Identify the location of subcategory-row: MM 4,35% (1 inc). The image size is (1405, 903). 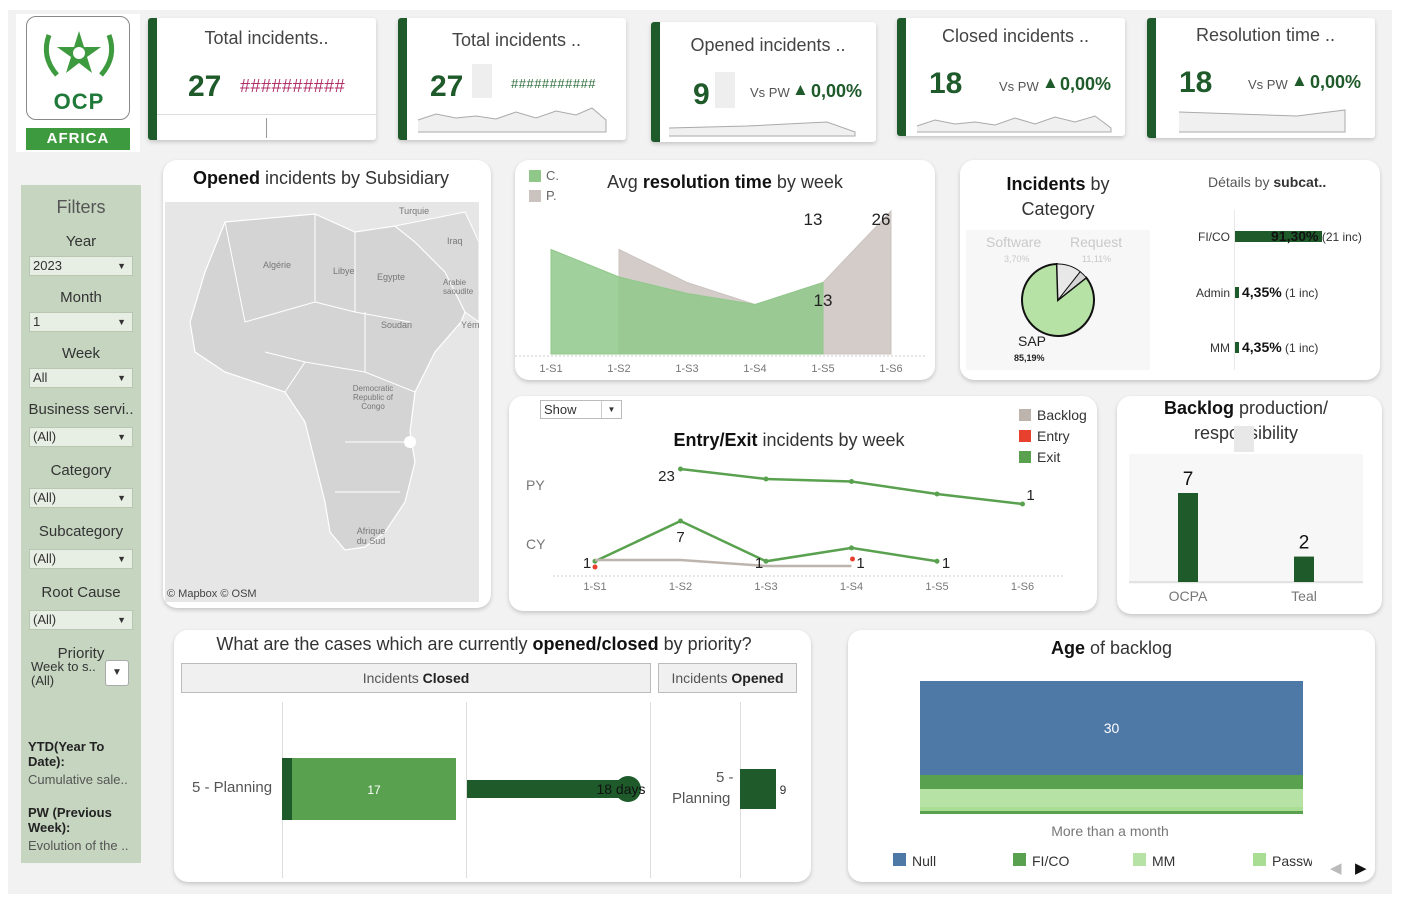
(1269, 348).